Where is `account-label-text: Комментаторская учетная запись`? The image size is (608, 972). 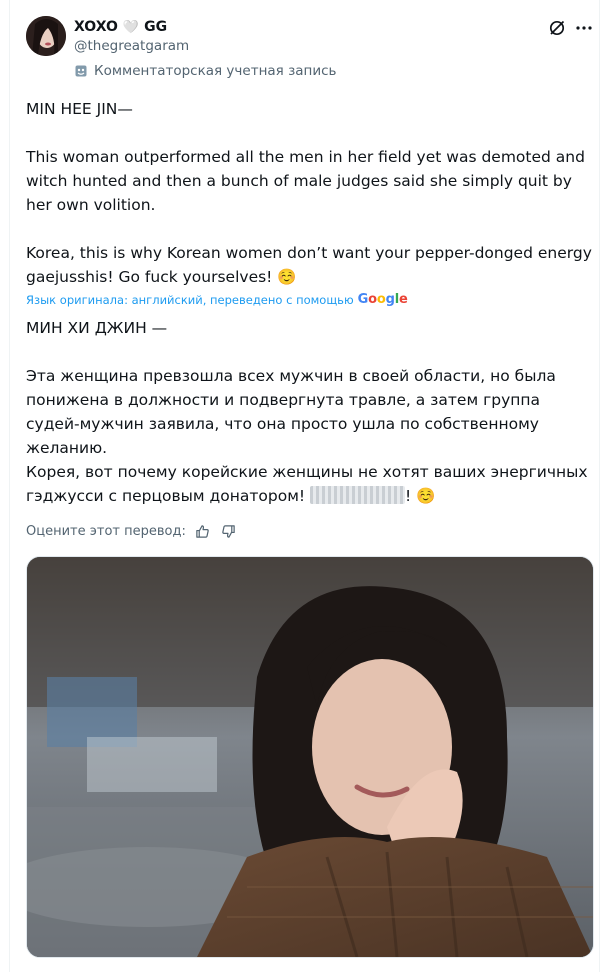
account-label-text: Комментаторская учетная запись is located at coordinates (215, 71).